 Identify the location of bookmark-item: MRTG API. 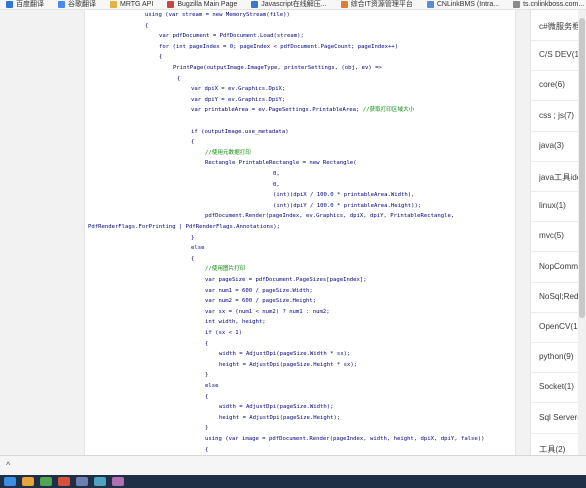
(132, 4).